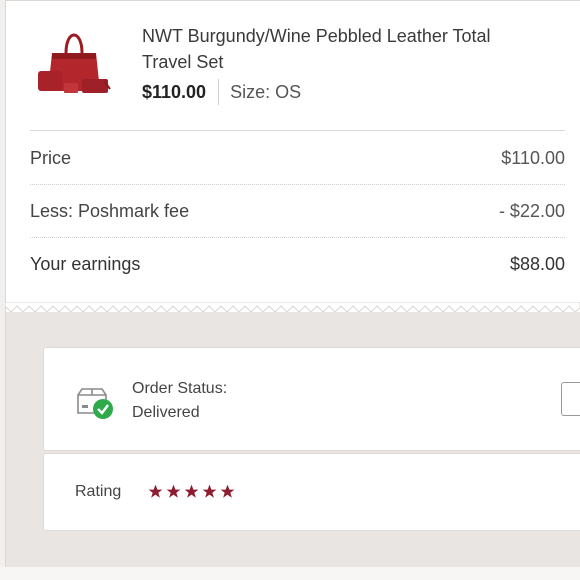 This screenshot has width=580, height=580. I want to click on package-delivered-icon, so click(95, 403).